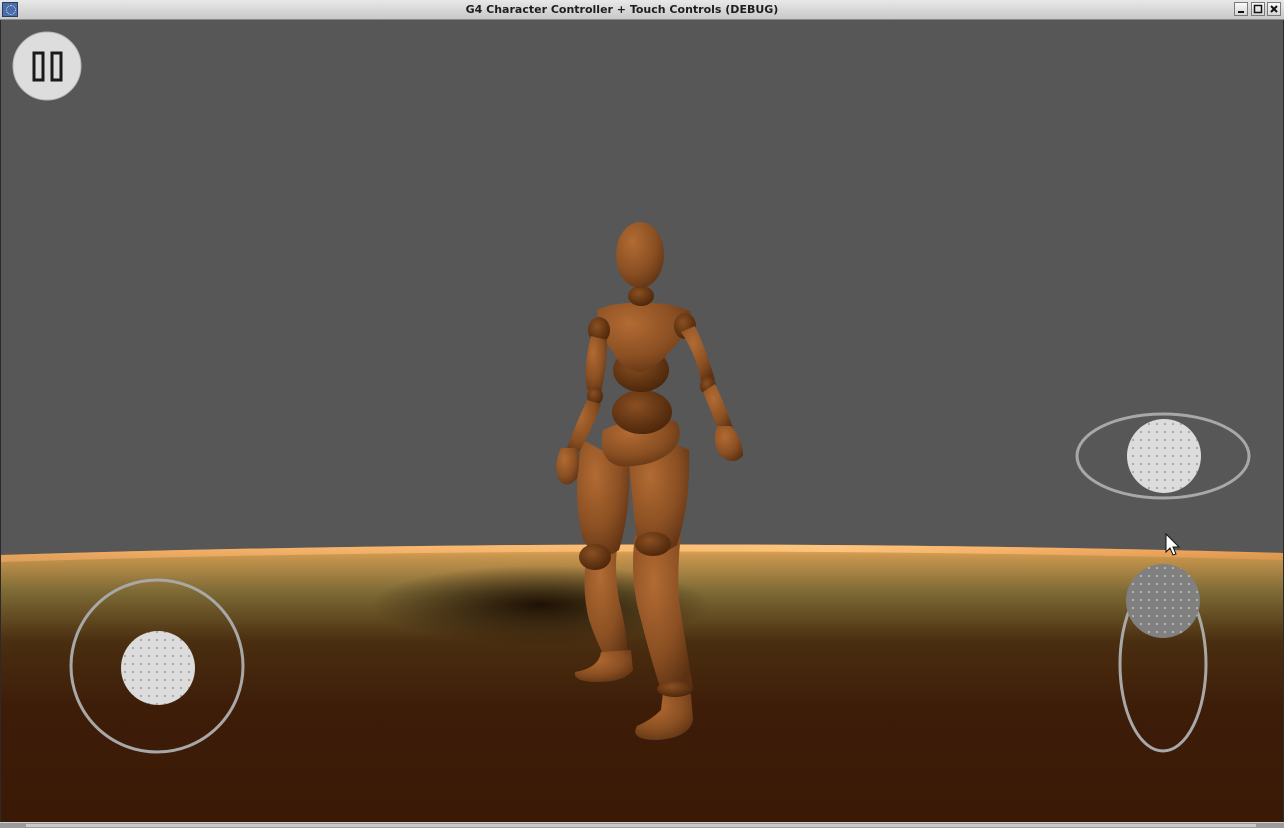  What do you see at coordinates (10, 9) in the screenshot?
I see `app-icon` at bounding box center [10, 9].